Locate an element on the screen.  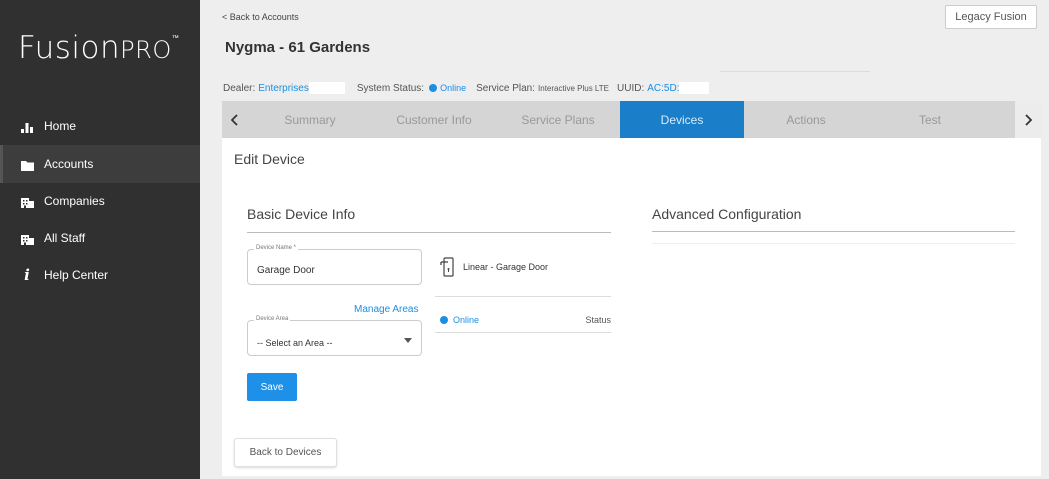
logo-text: Fusion is located at coordinates (69, 48).